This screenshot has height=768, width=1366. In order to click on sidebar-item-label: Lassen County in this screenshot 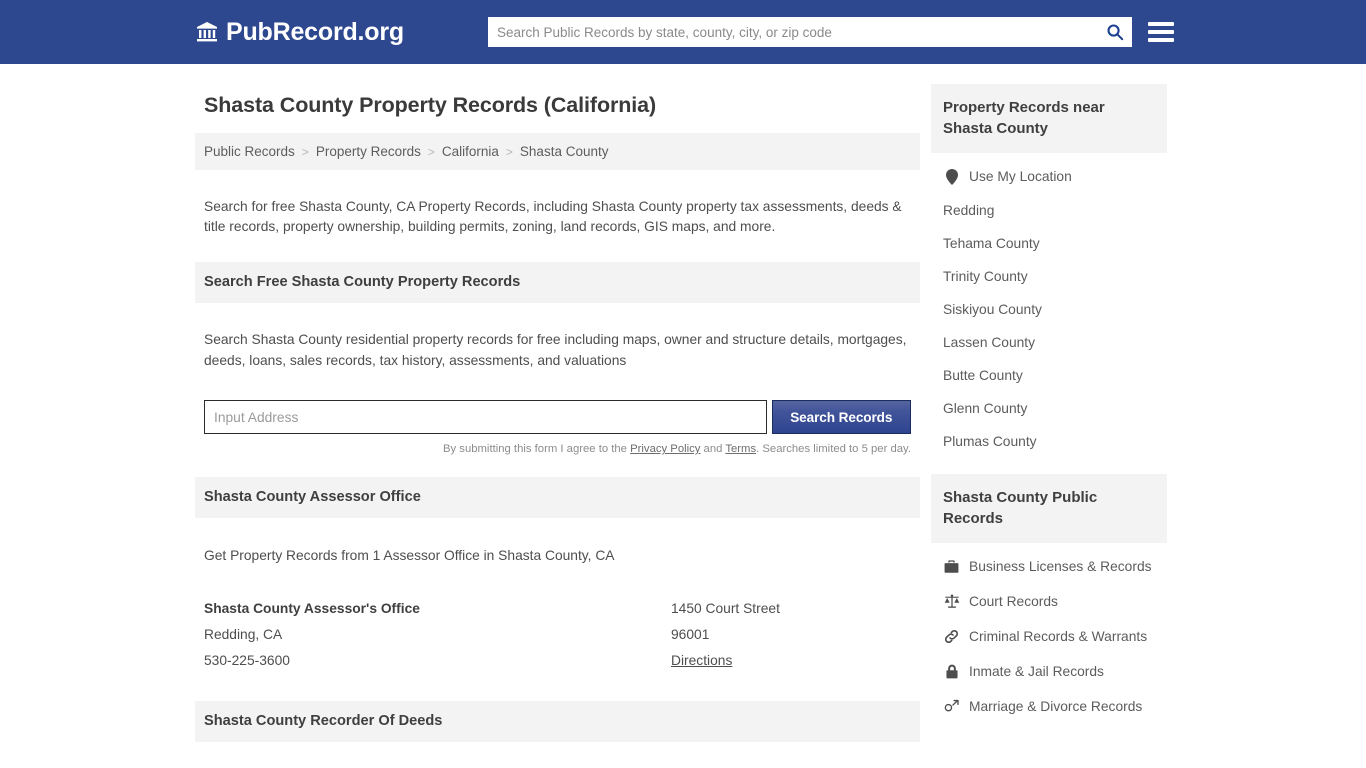, I will do `click(989, 342)`.